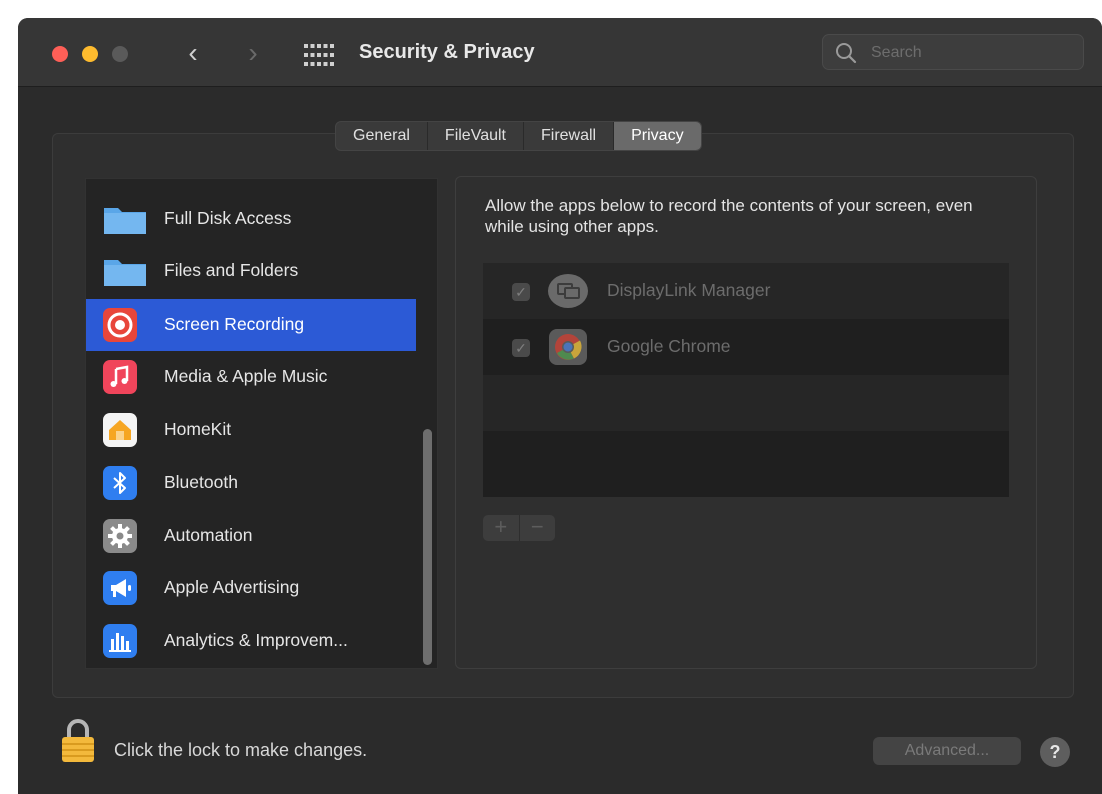  Describe the element at coordinates (746, 347) in the screenshot. I see `app-row-chrome: ✓ Google Chrome` at that location.